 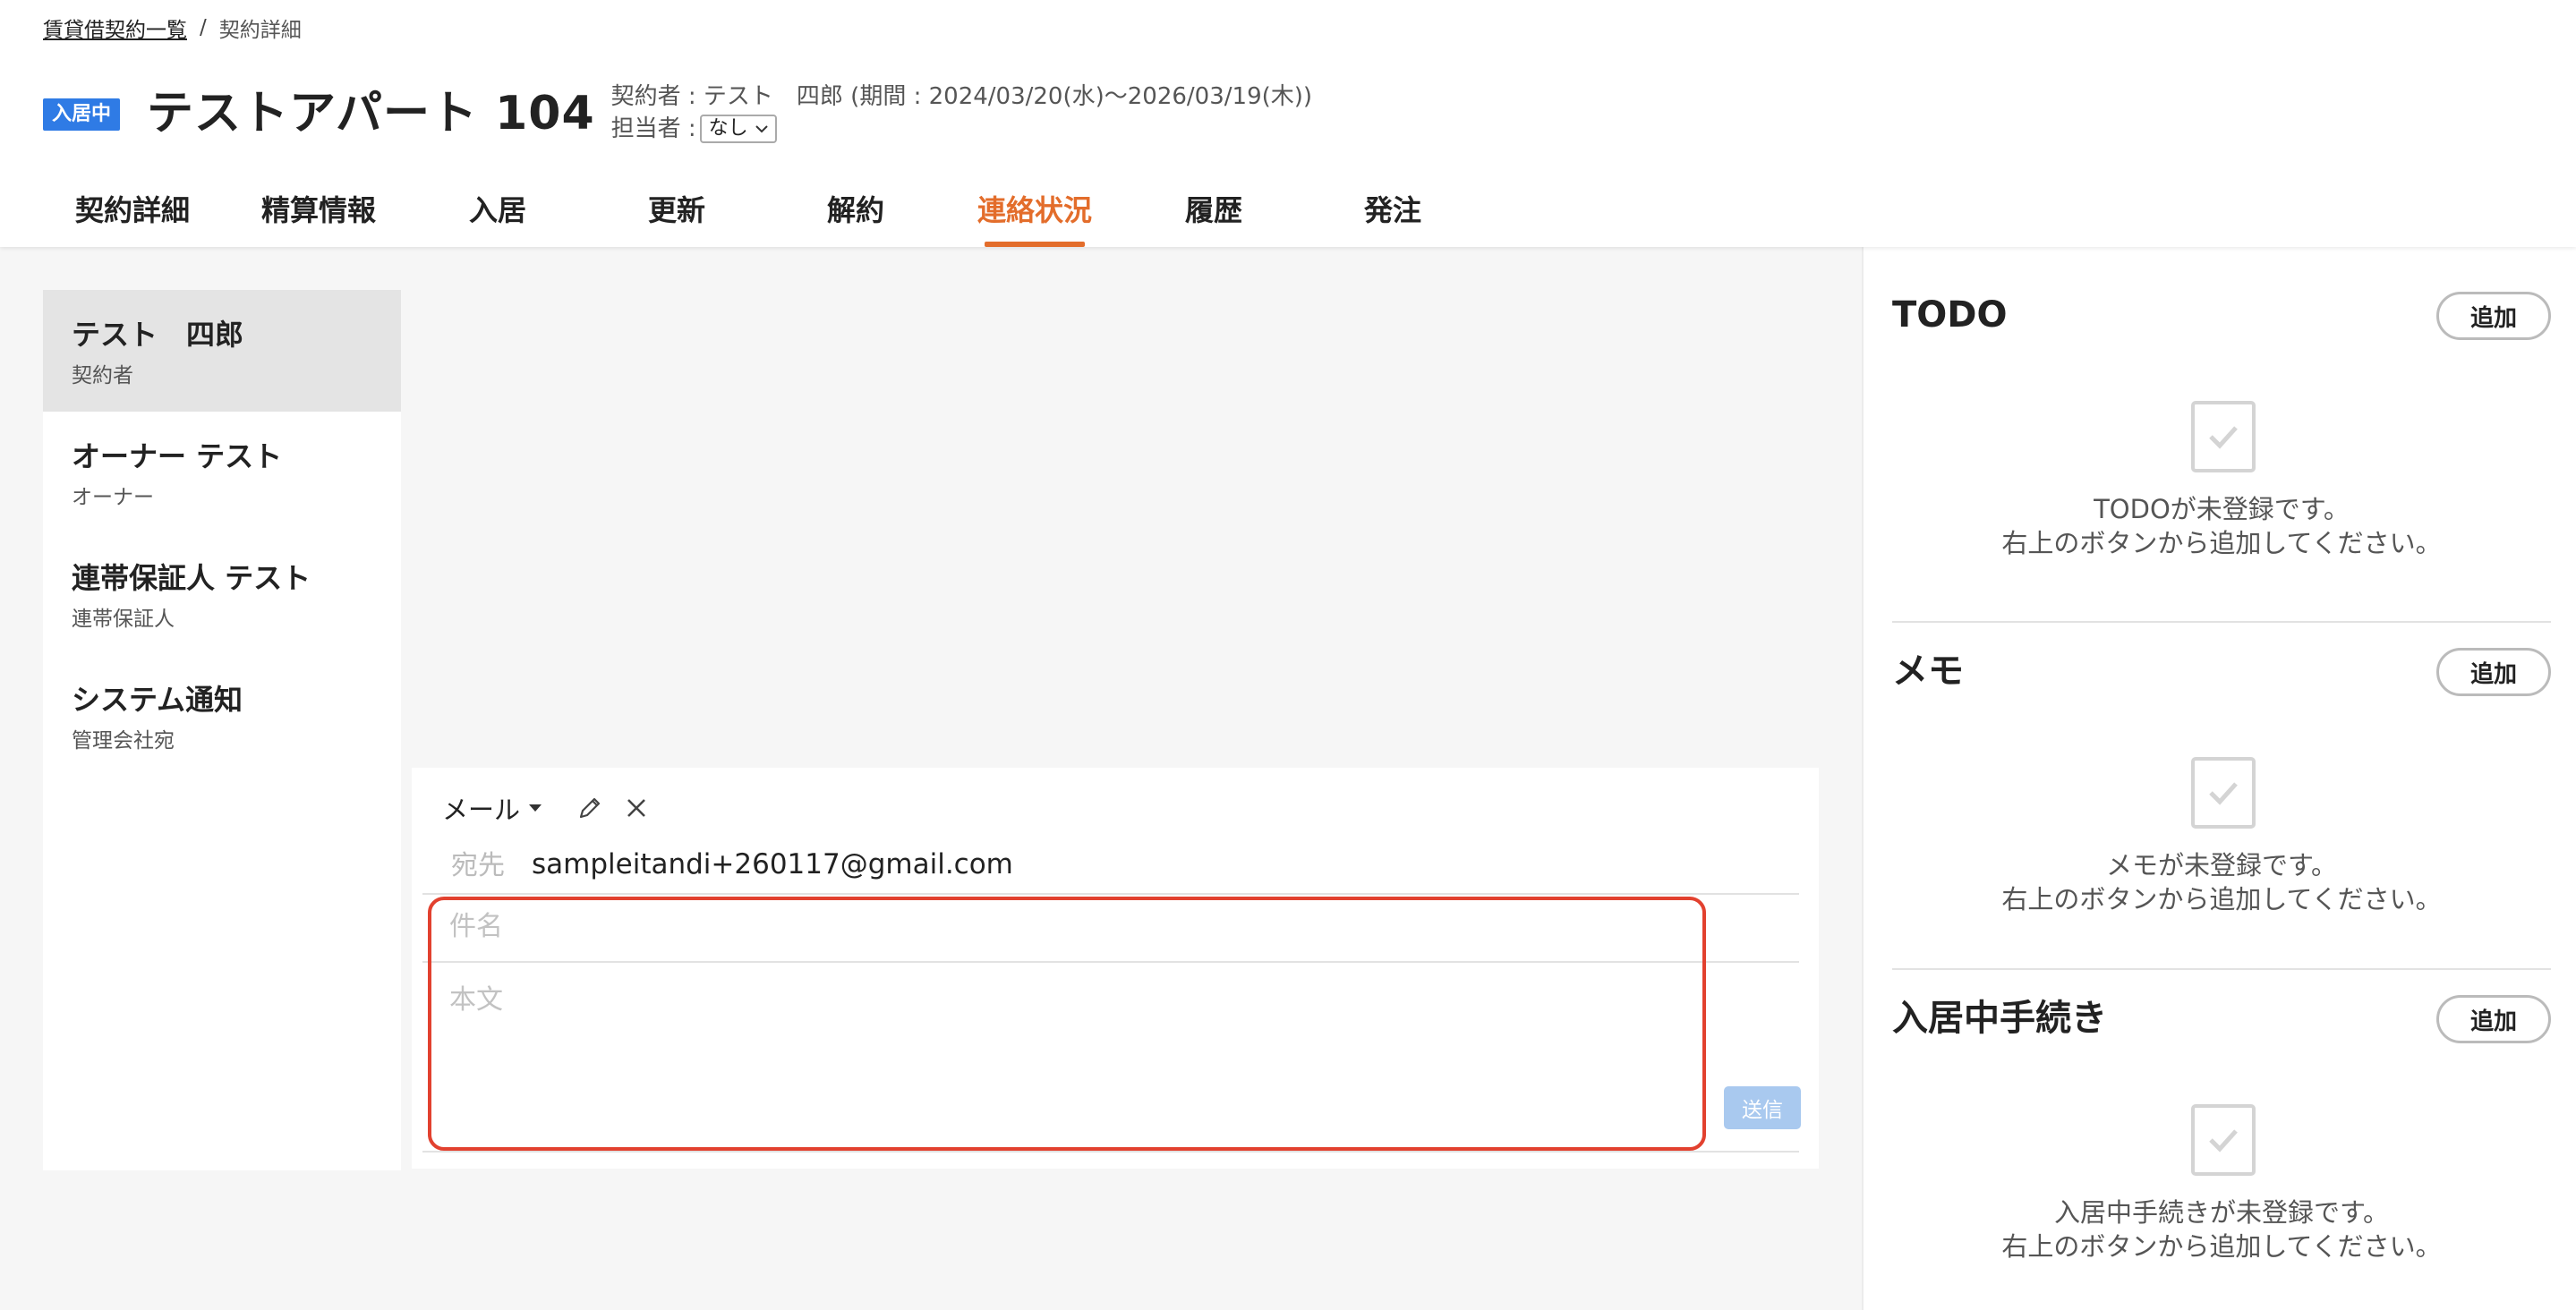 I want to click on memo-empty-line2: 右上のボタンから追加してください。, so click(x=2221, y=899).